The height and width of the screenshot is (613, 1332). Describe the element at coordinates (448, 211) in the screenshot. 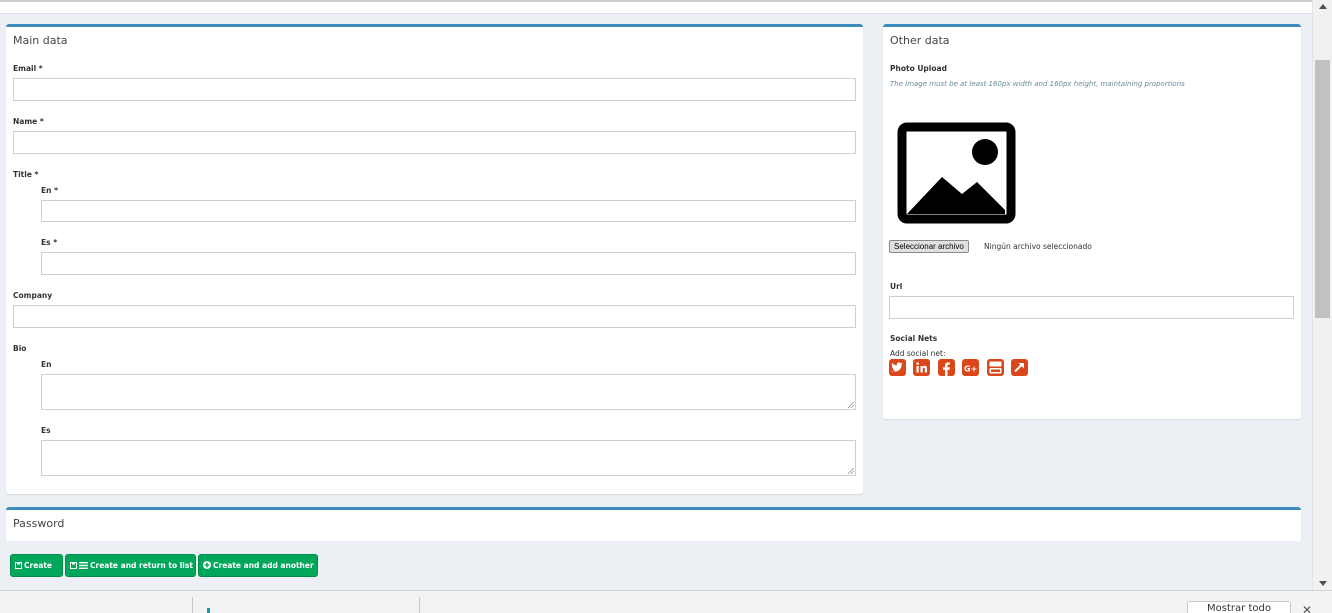

I see `title-en-field` at that location.